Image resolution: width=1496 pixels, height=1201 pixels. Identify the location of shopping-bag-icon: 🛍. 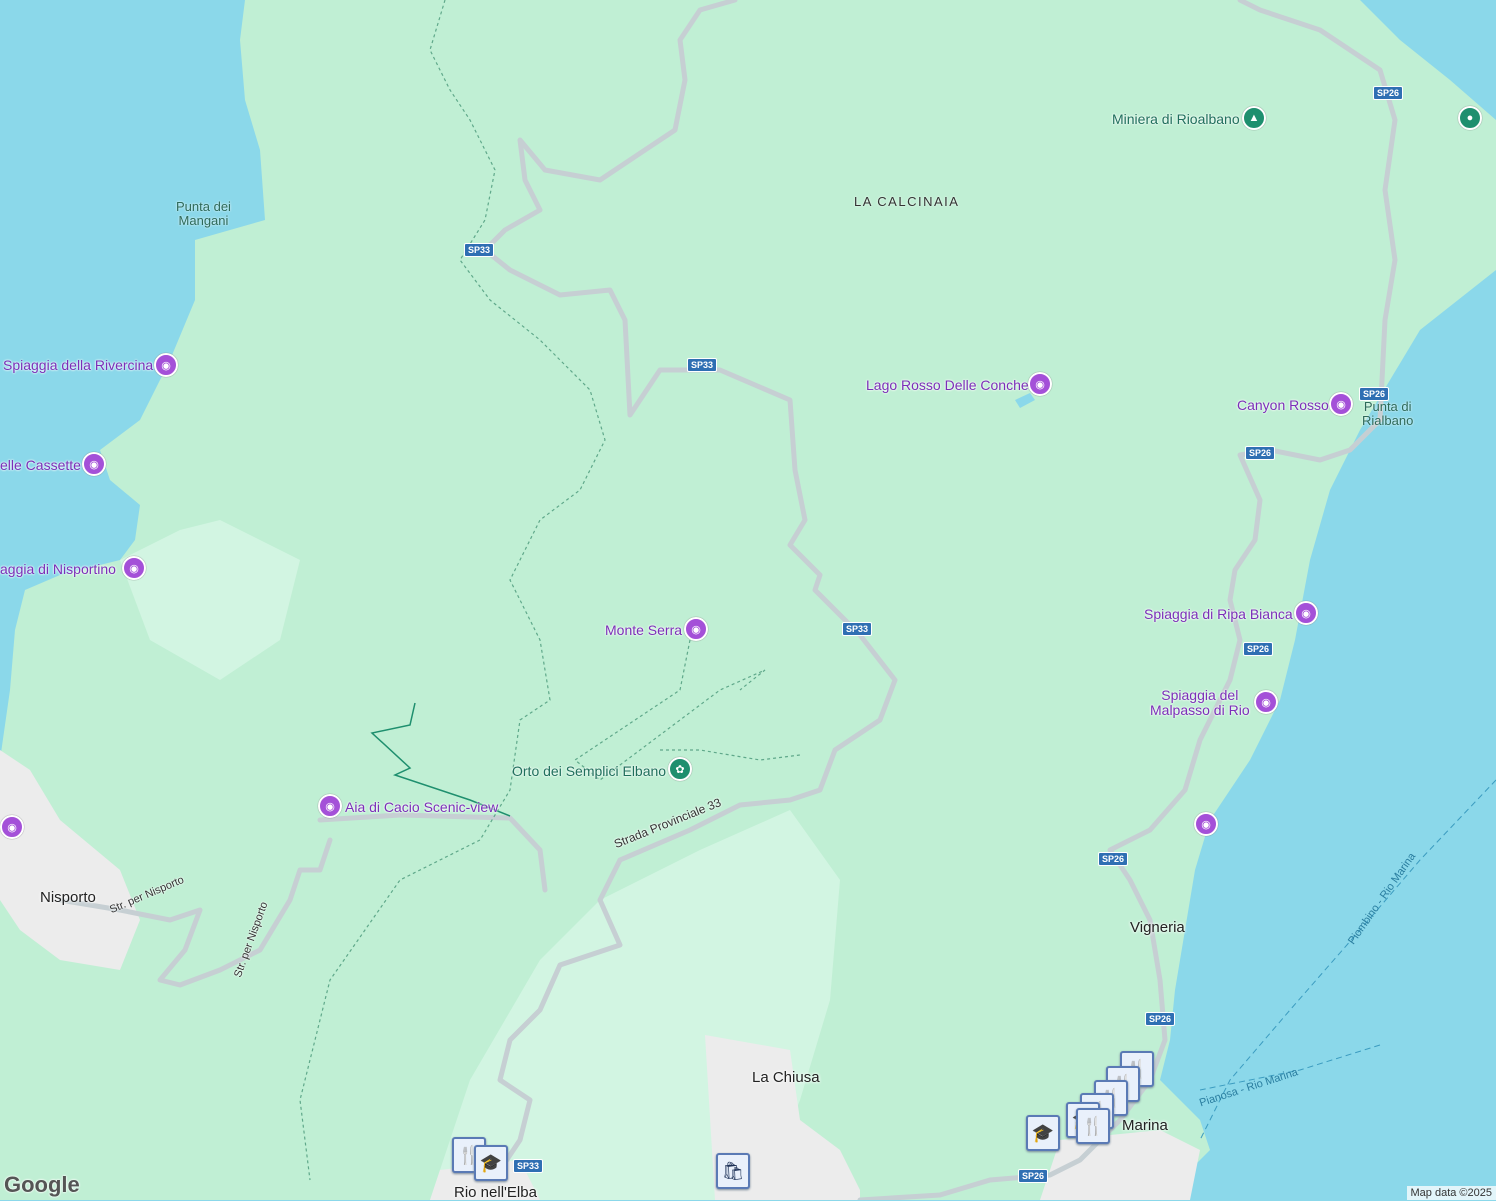
(733, 1171).